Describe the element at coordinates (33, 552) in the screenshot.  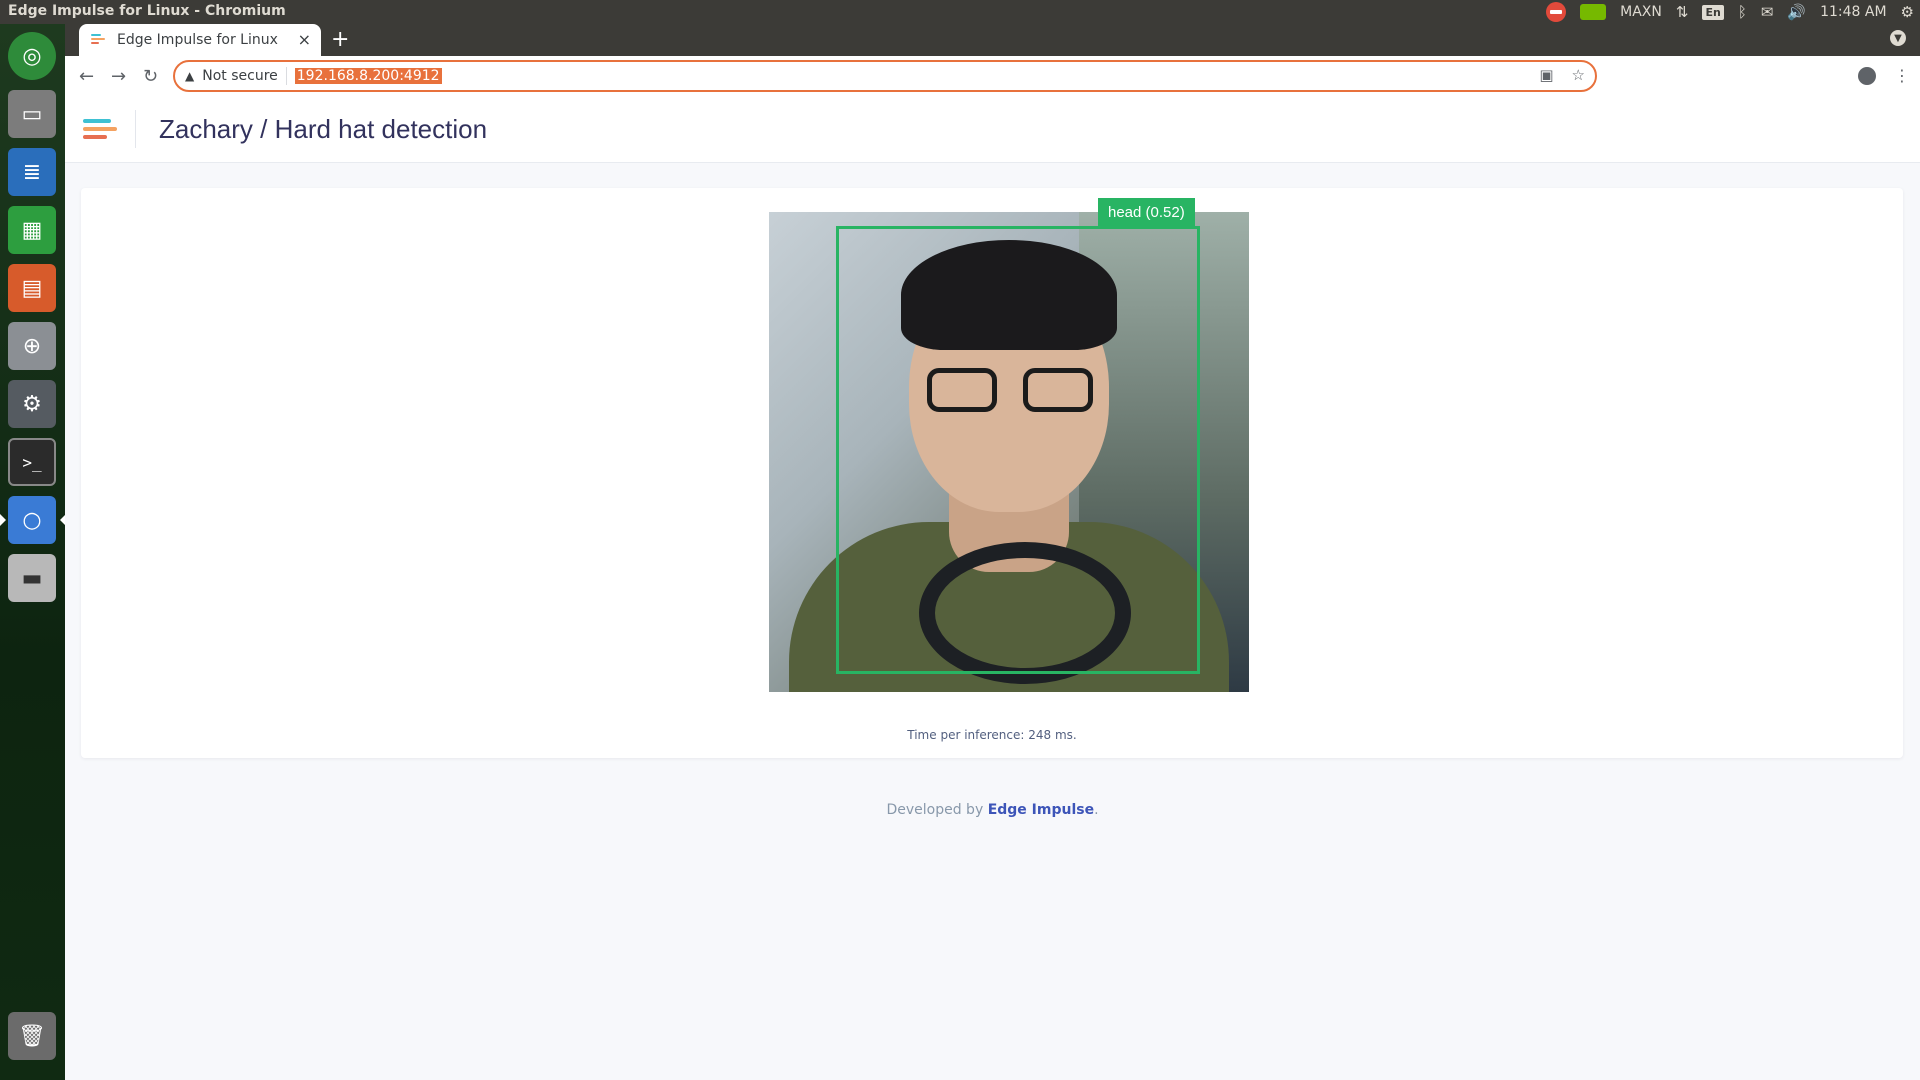
I see `launcher: ◎ ▭ ≣ ▦ ▤ ⊕ ⚙ >_ ○ ▬ 🗑` at that location.